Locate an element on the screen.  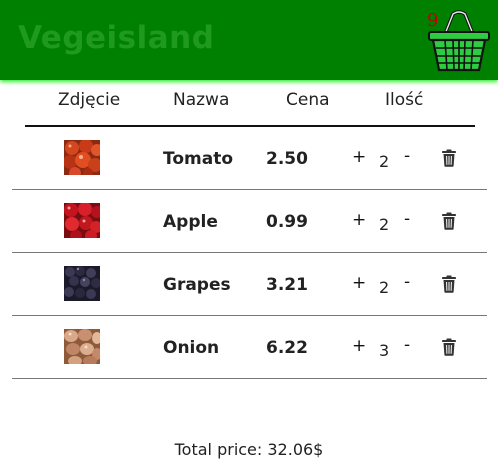
column-header-photo: Zdjęcie is located at coordinates (89, 100).